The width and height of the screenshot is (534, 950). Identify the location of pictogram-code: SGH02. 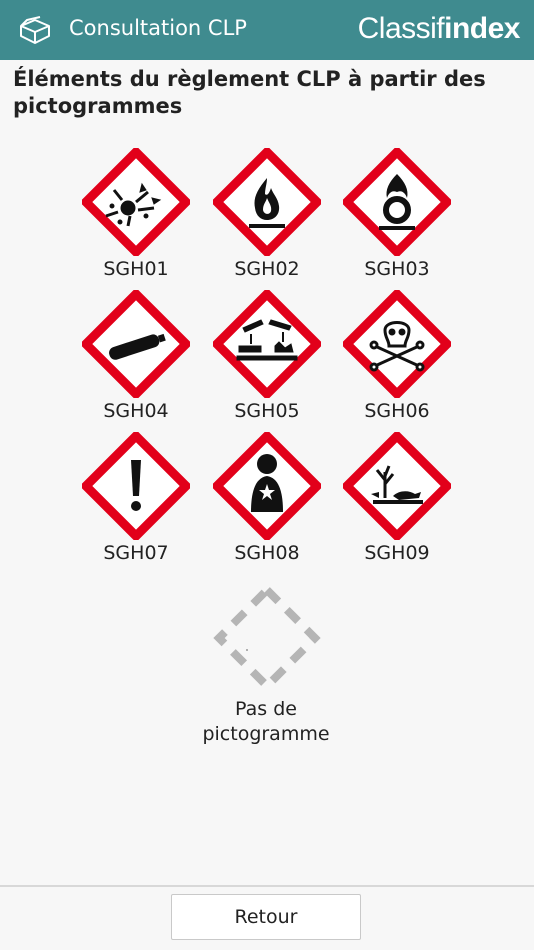
(267, 269).